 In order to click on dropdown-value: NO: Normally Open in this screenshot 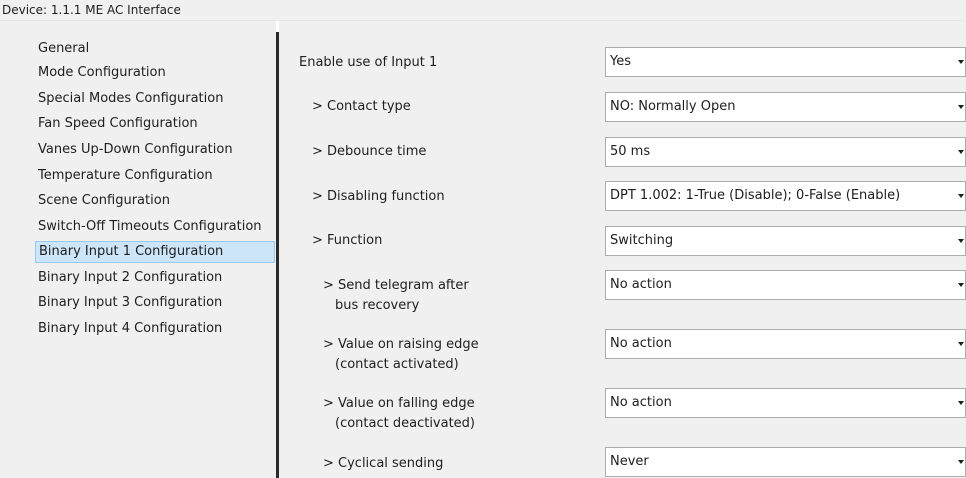, I will do `click(673, 106)`.